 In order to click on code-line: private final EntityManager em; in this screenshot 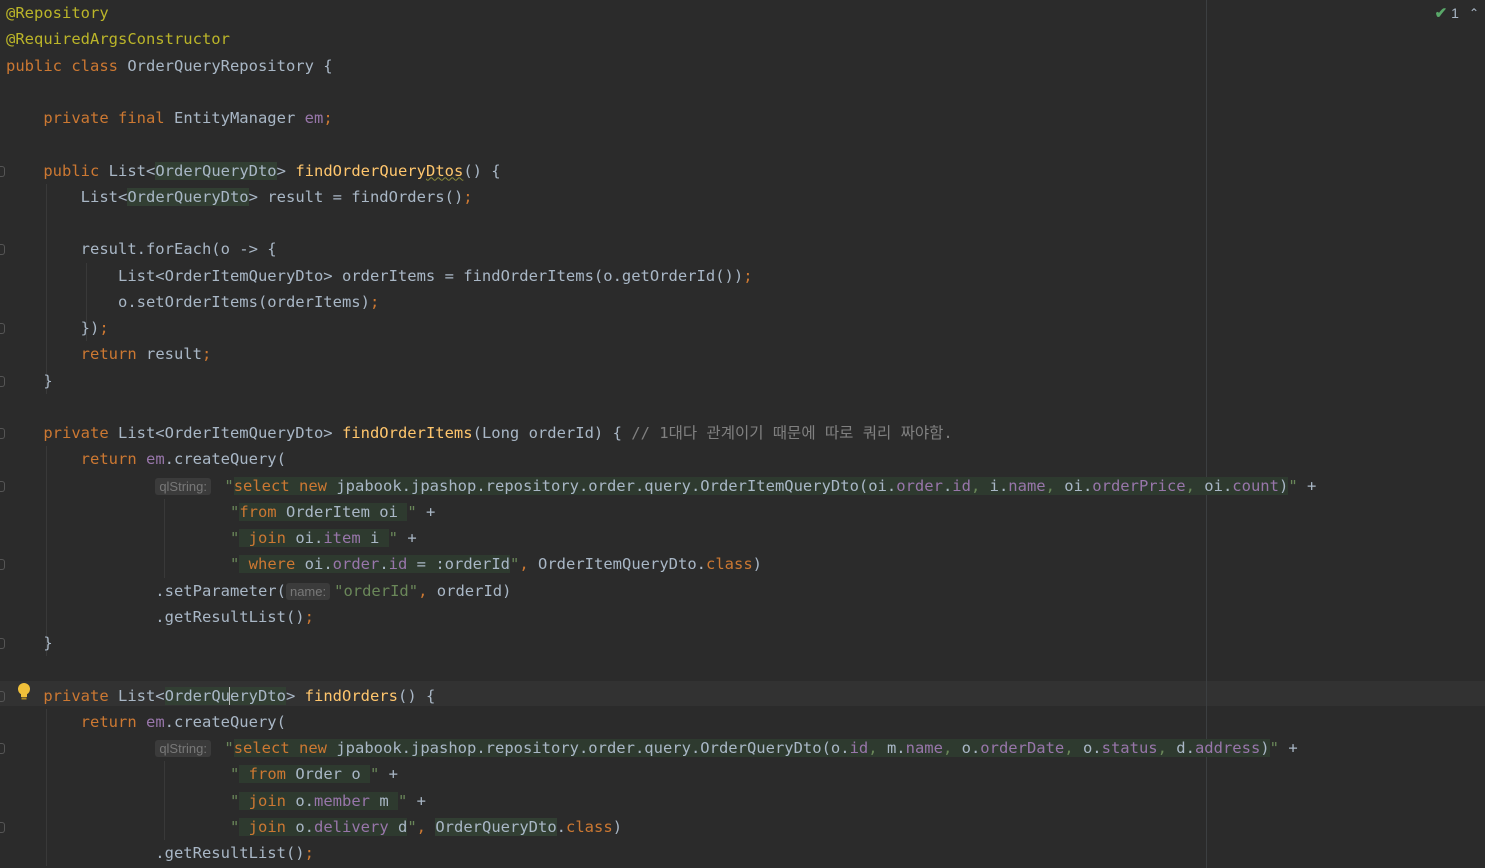, I will do `click(169, 118)`.